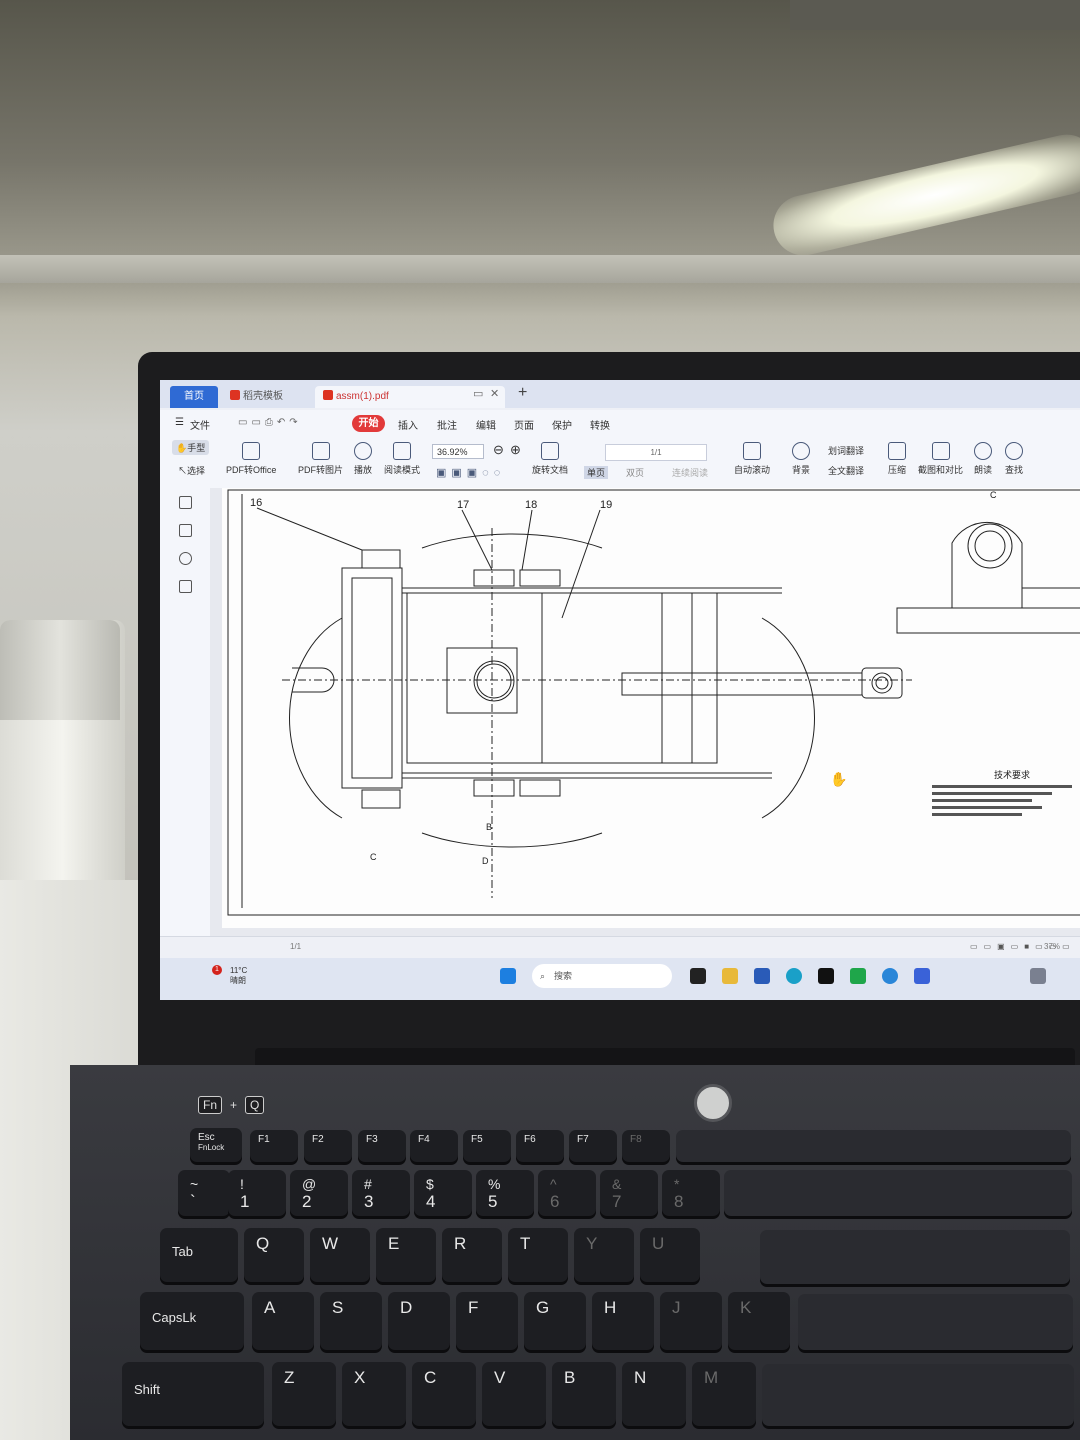 The height and width of the screenshot is (1440, 1080). Describe the element at coordinates (472, 1255) in the screenshot. I see `key-r: R` at that location.